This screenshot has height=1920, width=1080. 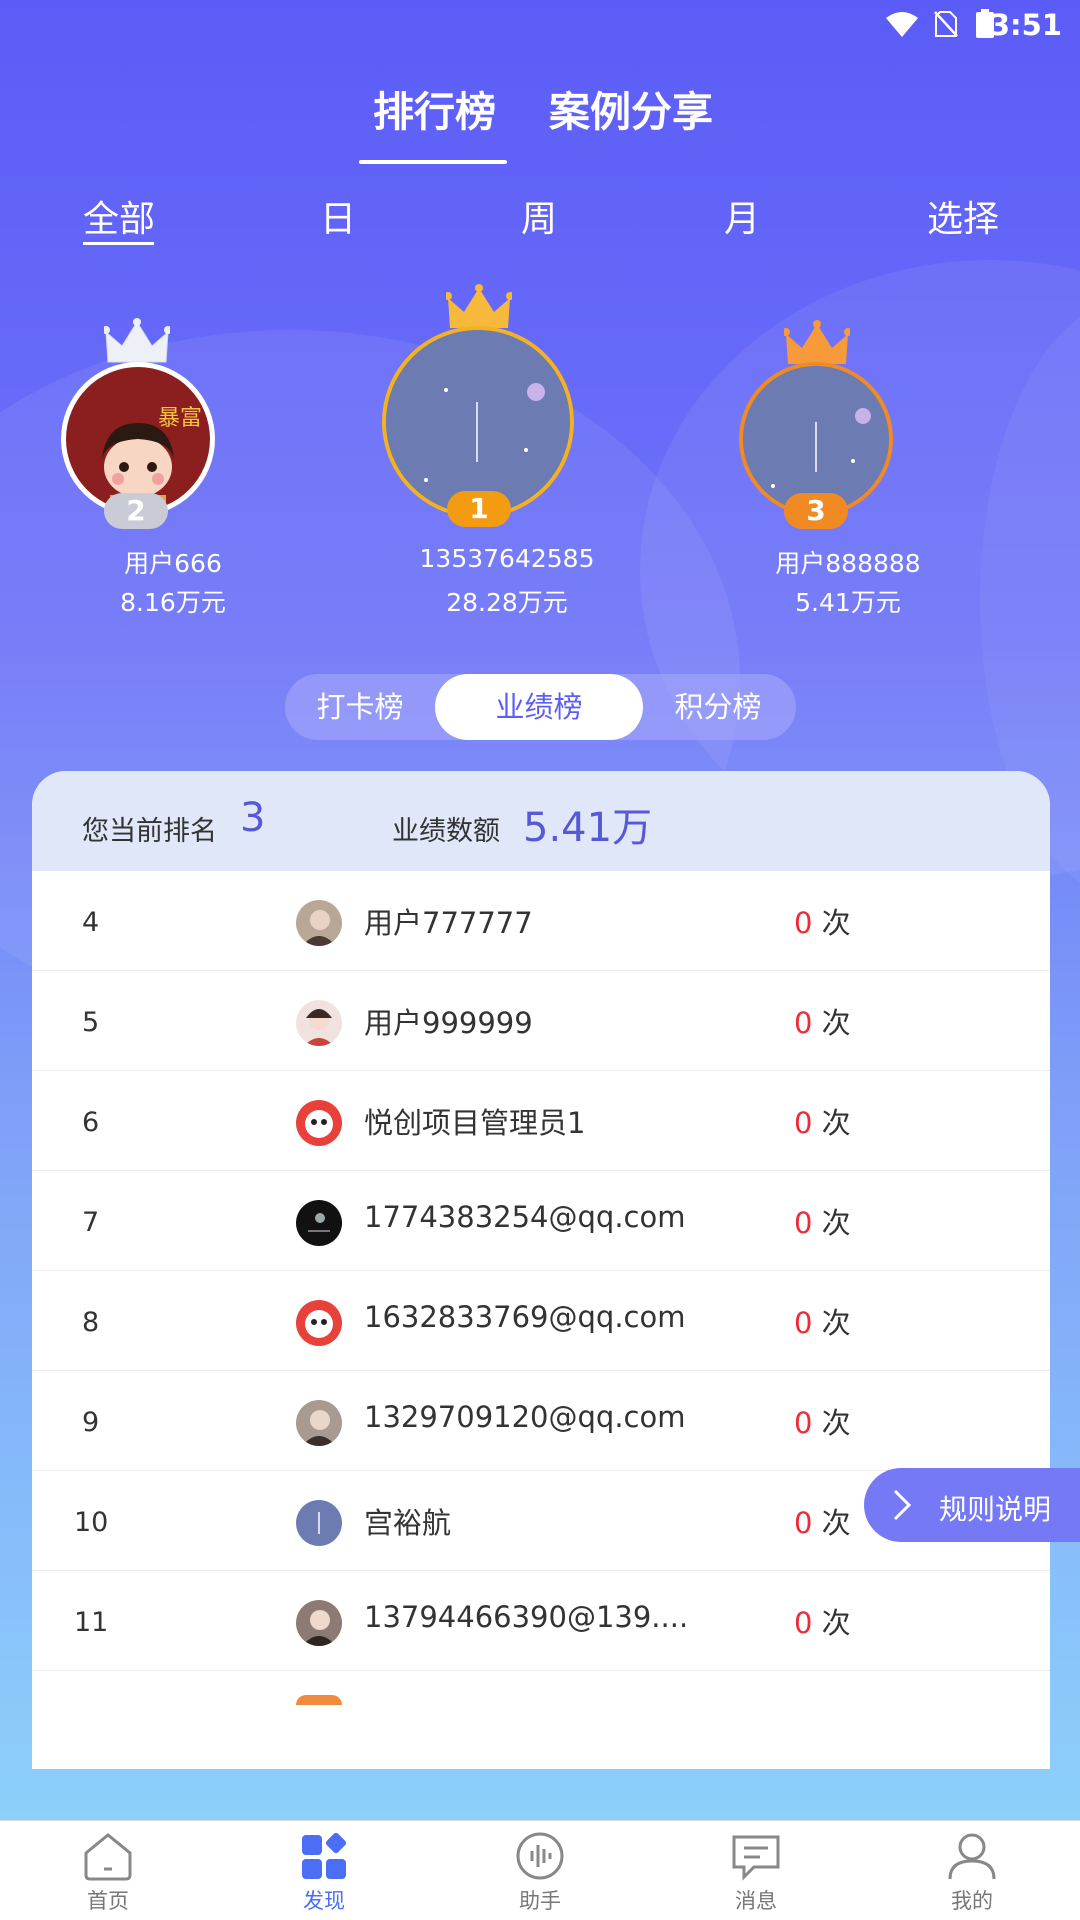 What do you see at coordinates (136, 511) in the screenshot?
I see `rank-badge: 2` at bounding box center [136, 511].